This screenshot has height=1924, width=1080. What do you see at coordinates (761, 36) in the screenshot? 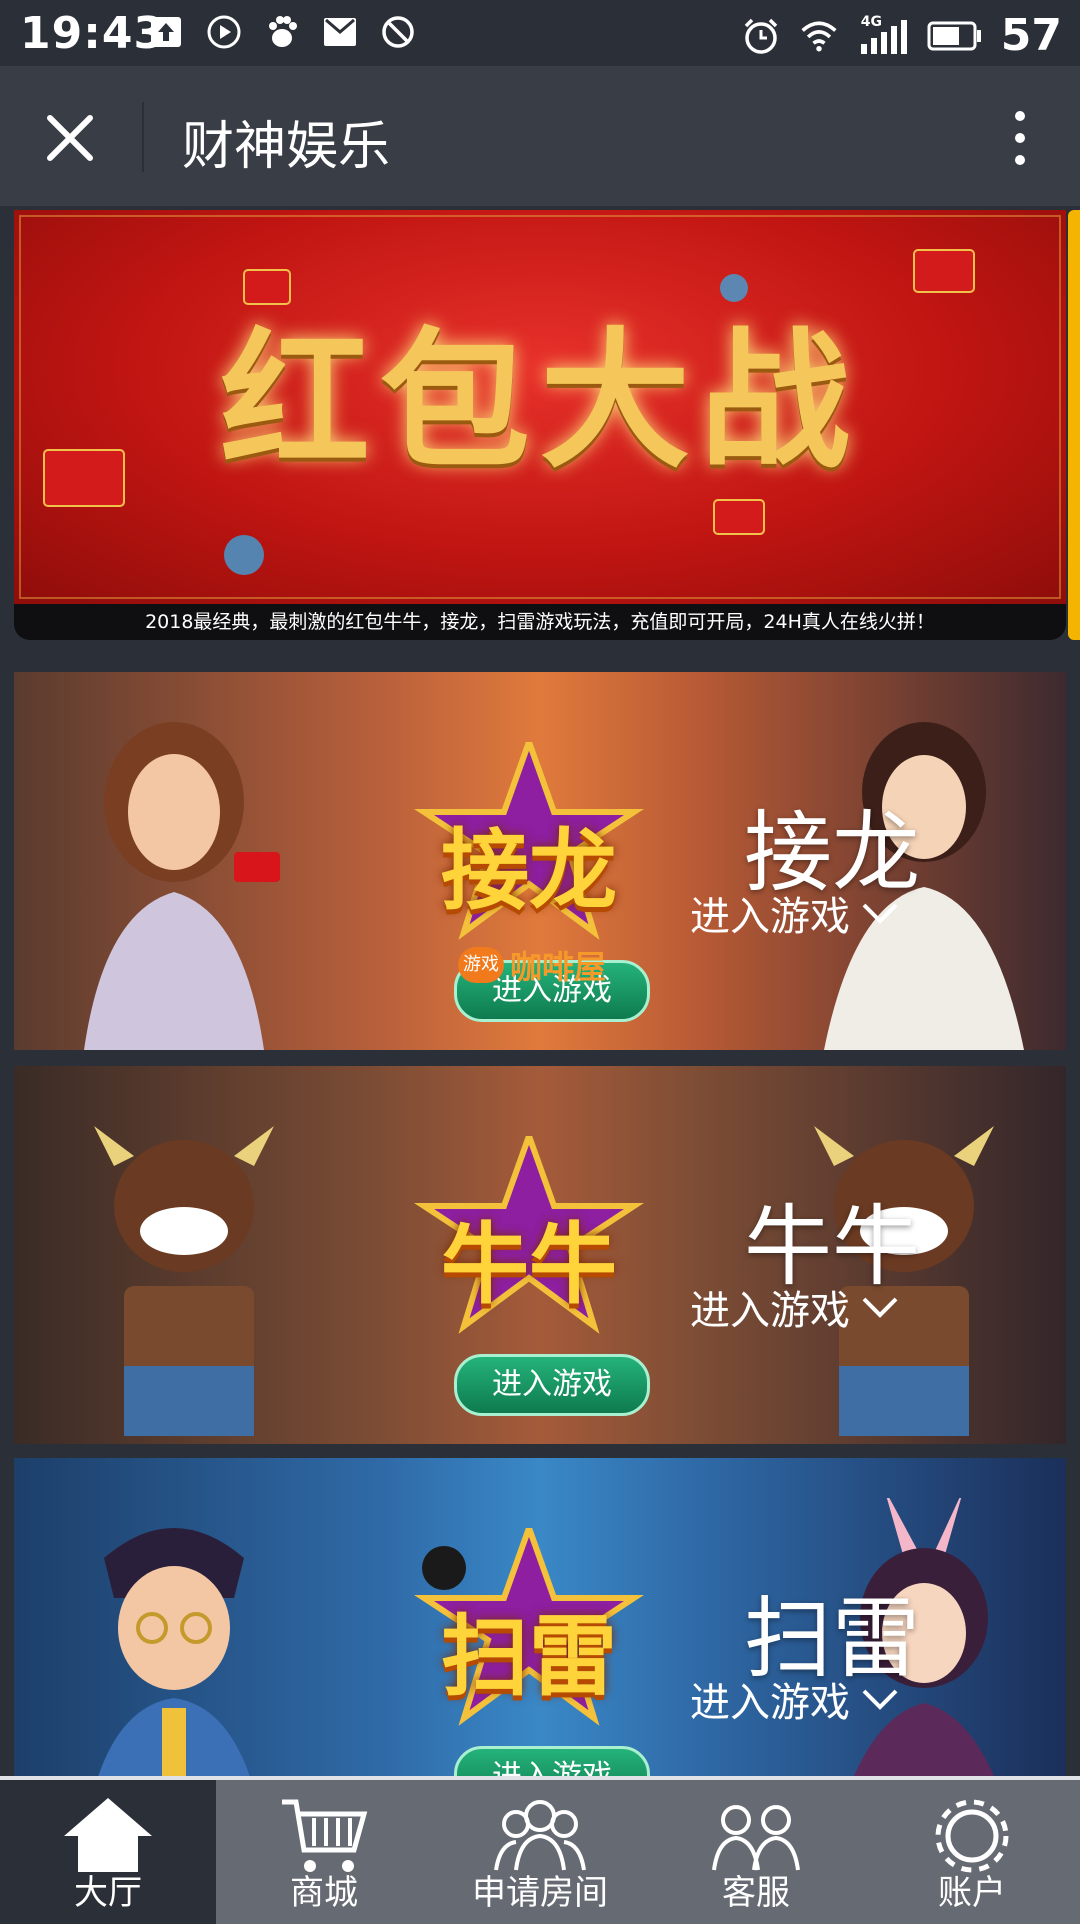
I see `alarm-icon` at bounding box center [761, 36].